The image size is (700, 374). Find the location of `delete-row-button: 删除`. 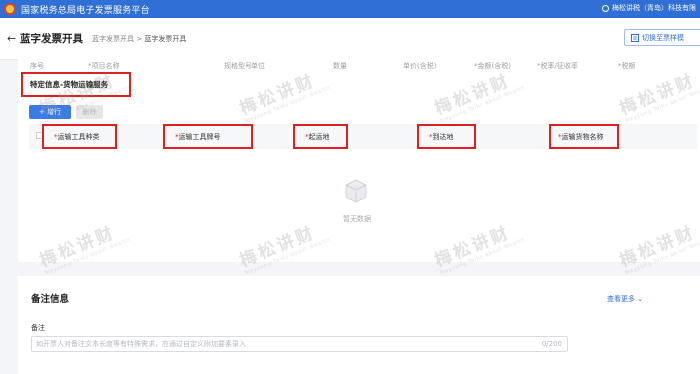

delete-row-button: 删除 is located at coordinates (89, 112).